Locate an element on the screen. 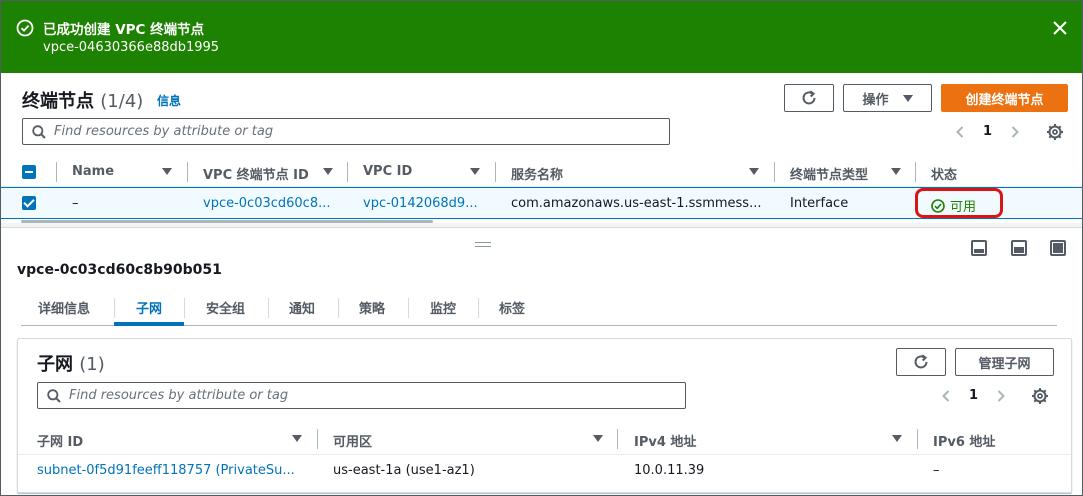 The height and width of the screenshot is (496, 1083). cell-endpoint-type: Interface is located at coordinates (819, 203).